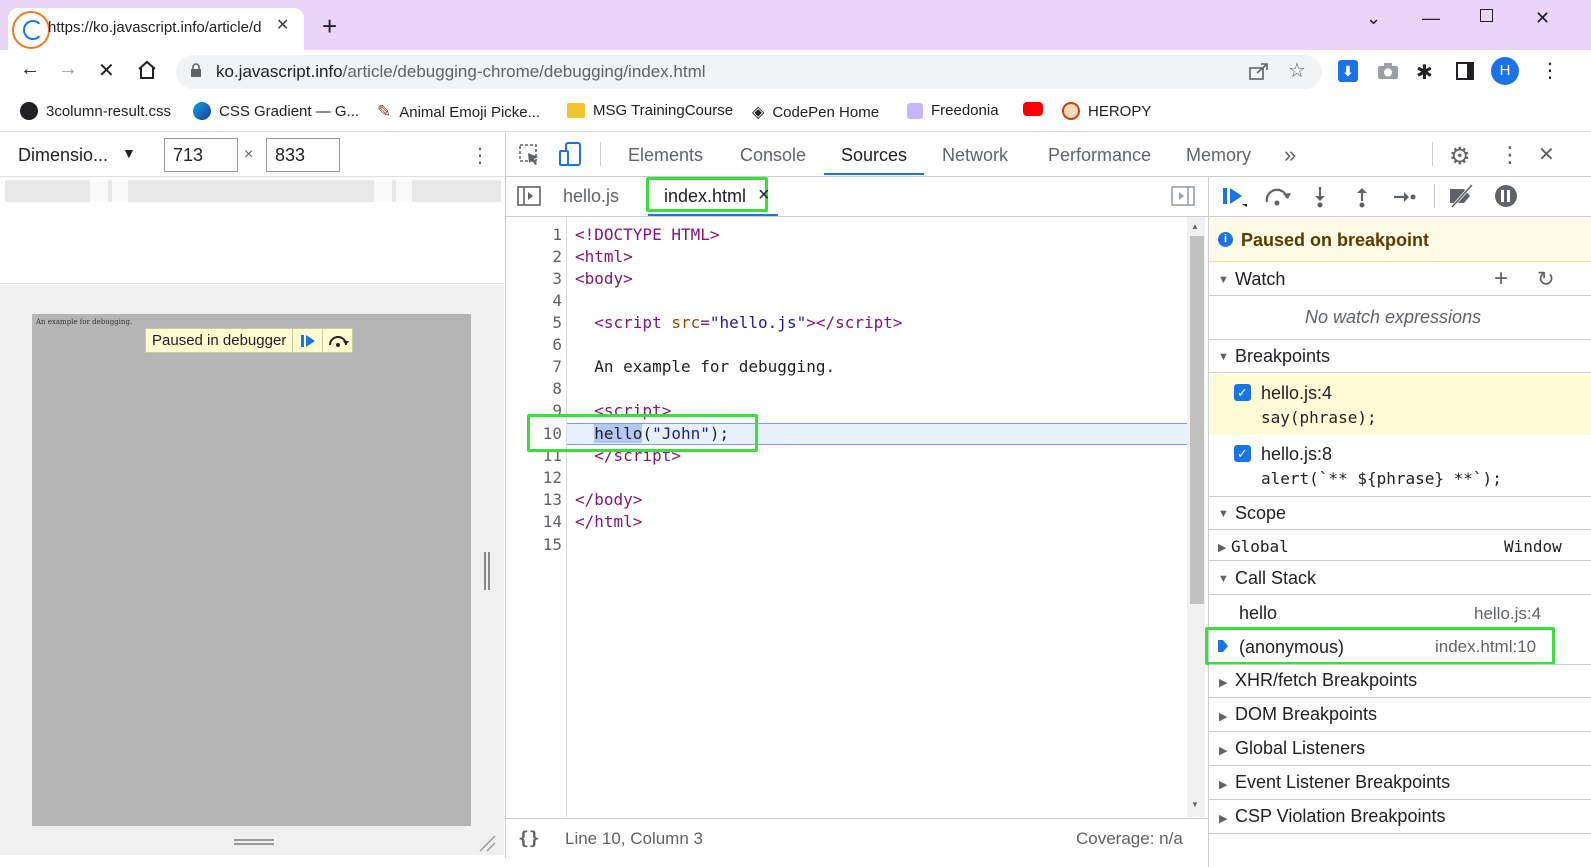 The height and width of the screenshot is (867, 1591). Describe the element at coordinates (1424, 72) in the screenshot. I see `extensions-icon: ✱` at that location.